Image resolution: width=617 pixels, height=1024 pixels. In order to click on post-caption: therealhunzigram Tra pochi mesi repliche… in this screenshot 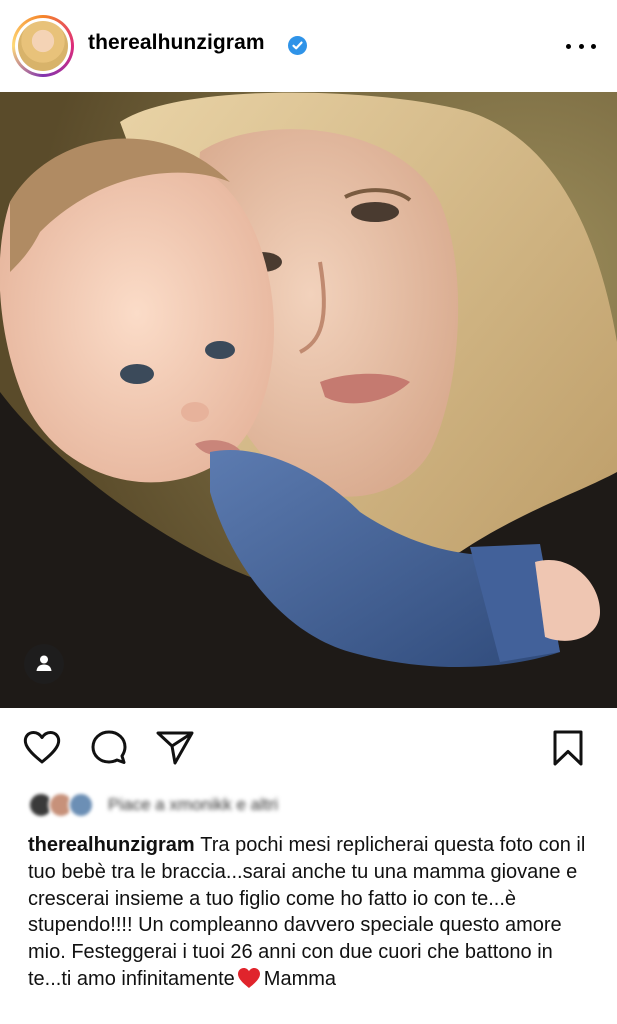, I will do `click(313, 912)`.